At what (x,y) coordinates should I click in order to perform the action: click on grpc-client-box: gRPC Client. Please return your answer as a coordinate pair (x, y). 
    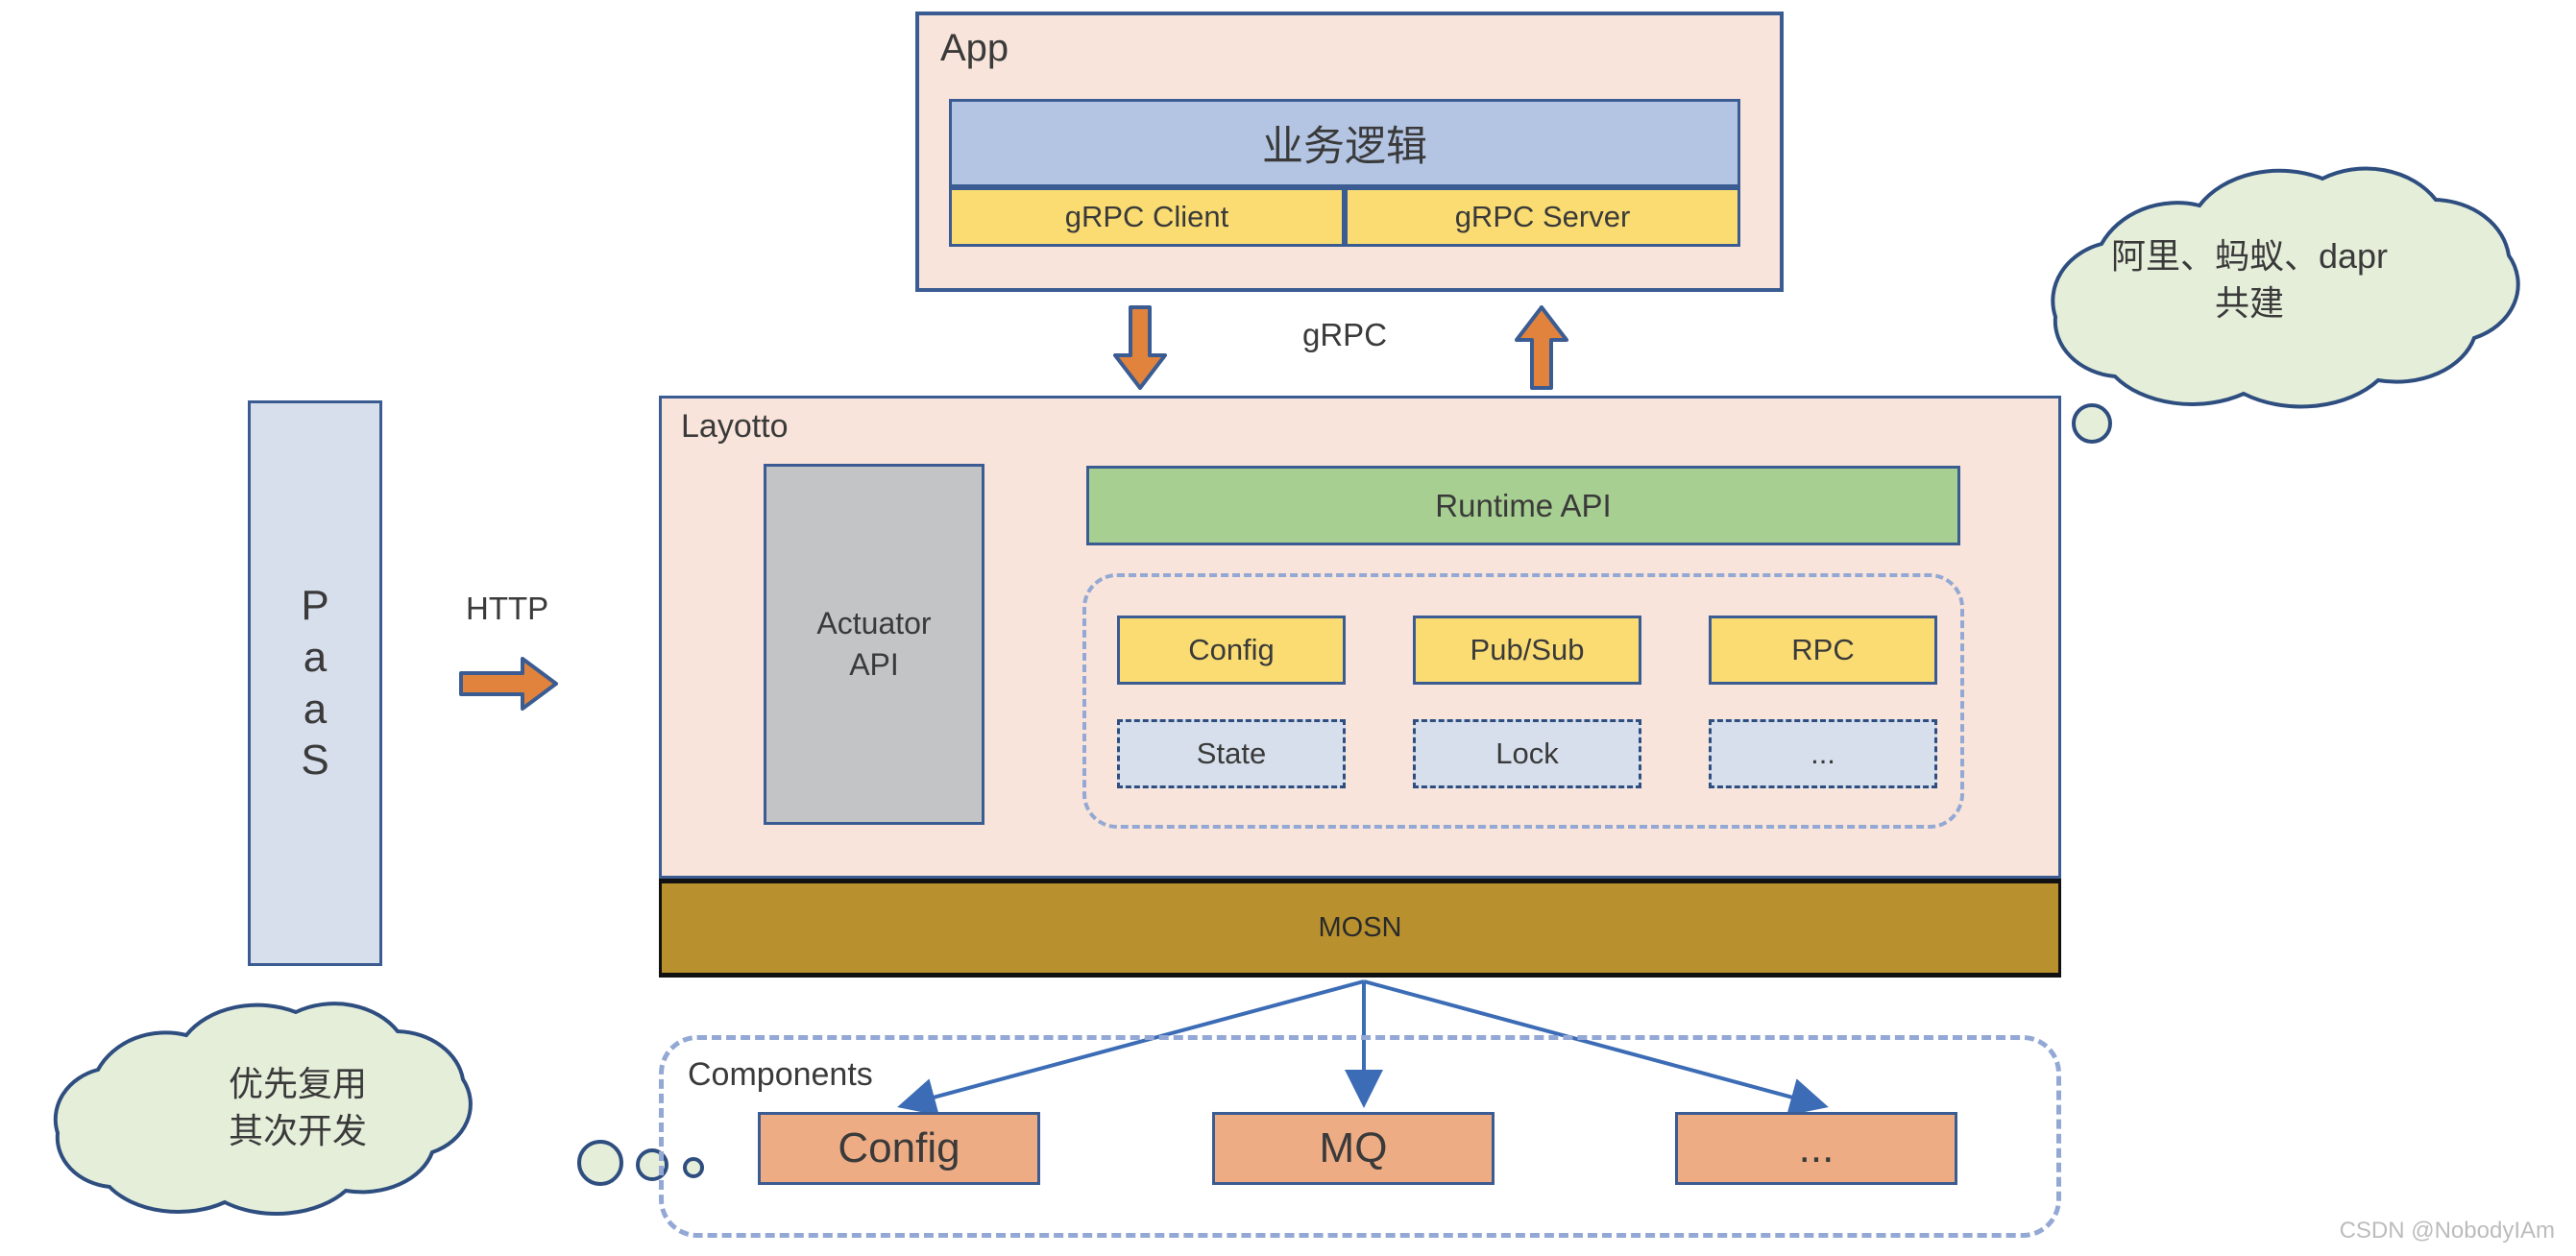
    Looking at the image, I should click on (1147, 217).